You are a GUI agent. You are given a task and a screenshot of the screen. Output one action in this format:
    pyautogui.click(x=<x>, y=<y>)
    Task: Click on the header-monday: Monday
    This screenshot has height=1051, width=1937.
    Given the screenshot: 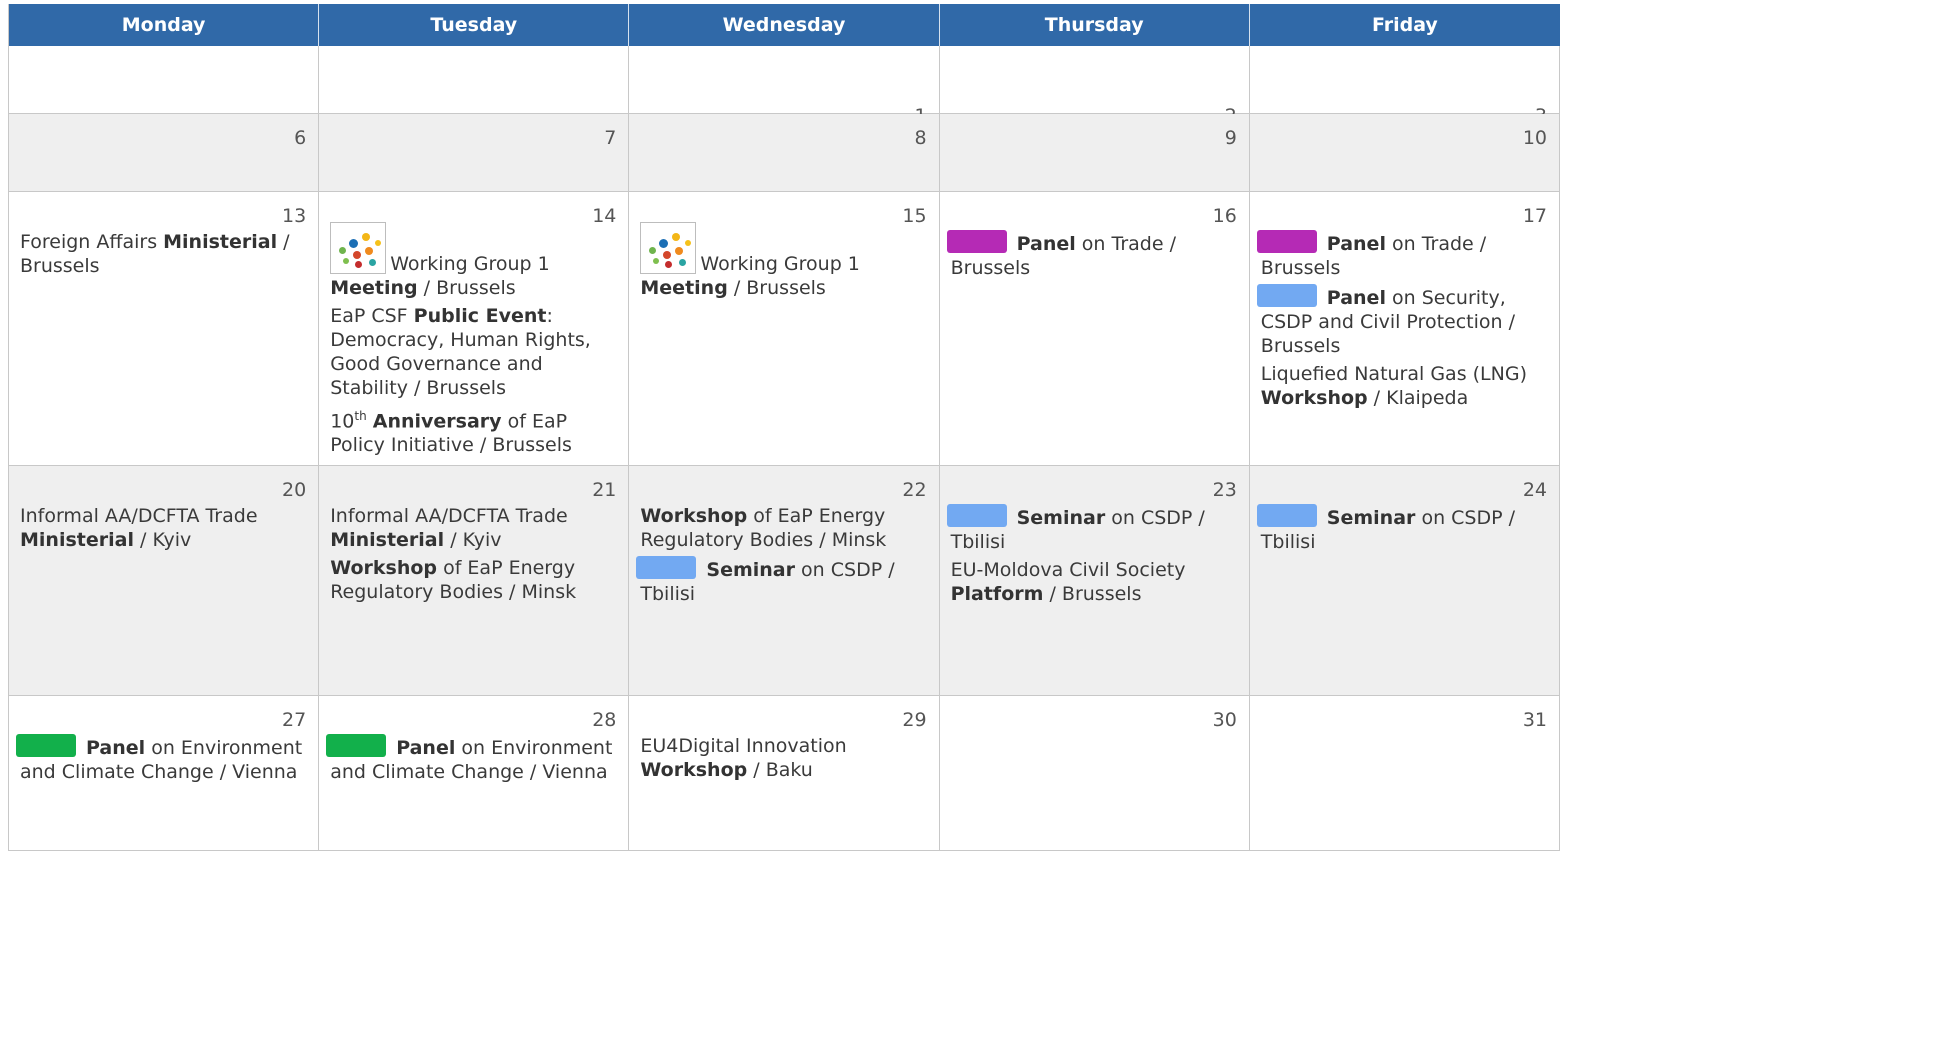 What is the action you would take?
    pyautogui.click(x=164, y=25)
    